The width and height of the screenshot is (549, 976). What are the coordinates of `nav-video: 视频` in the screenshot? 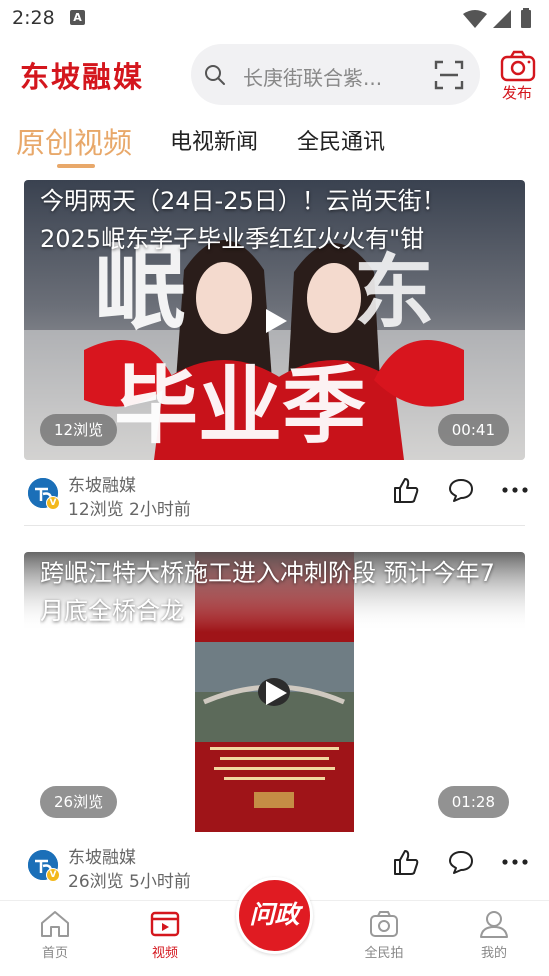 It's located at (165, 939).